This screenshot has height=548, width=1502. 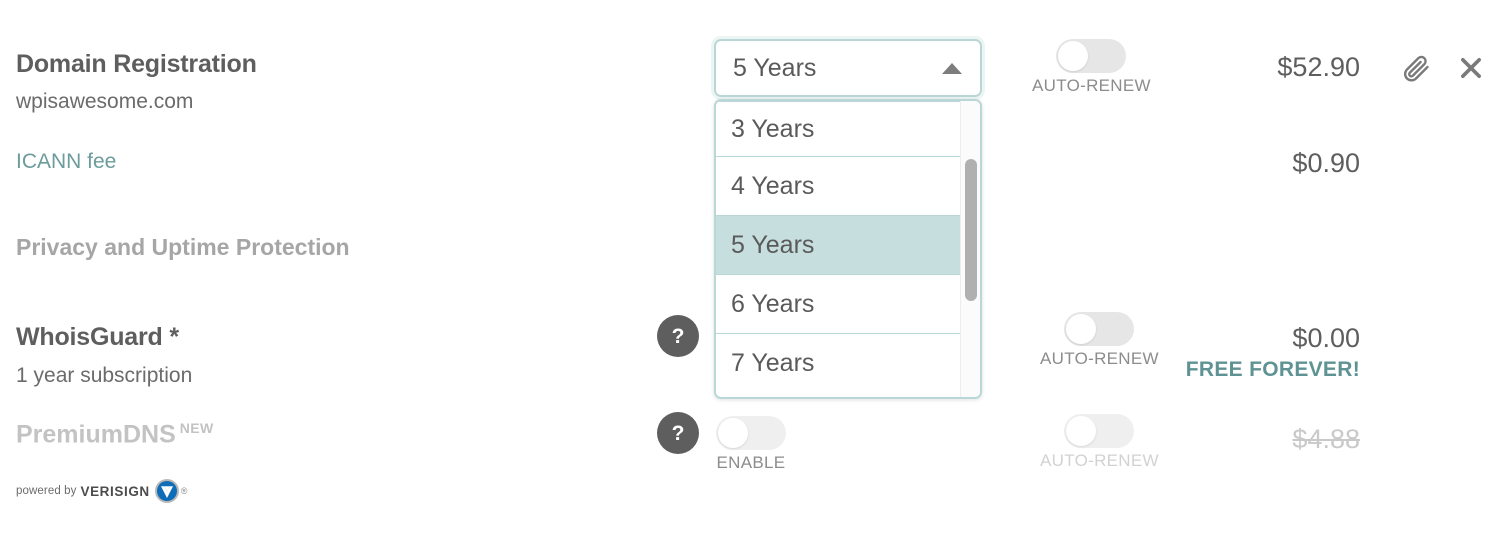 I want to click on domain-autorenew-toggle, so click(x=1091, y=56).